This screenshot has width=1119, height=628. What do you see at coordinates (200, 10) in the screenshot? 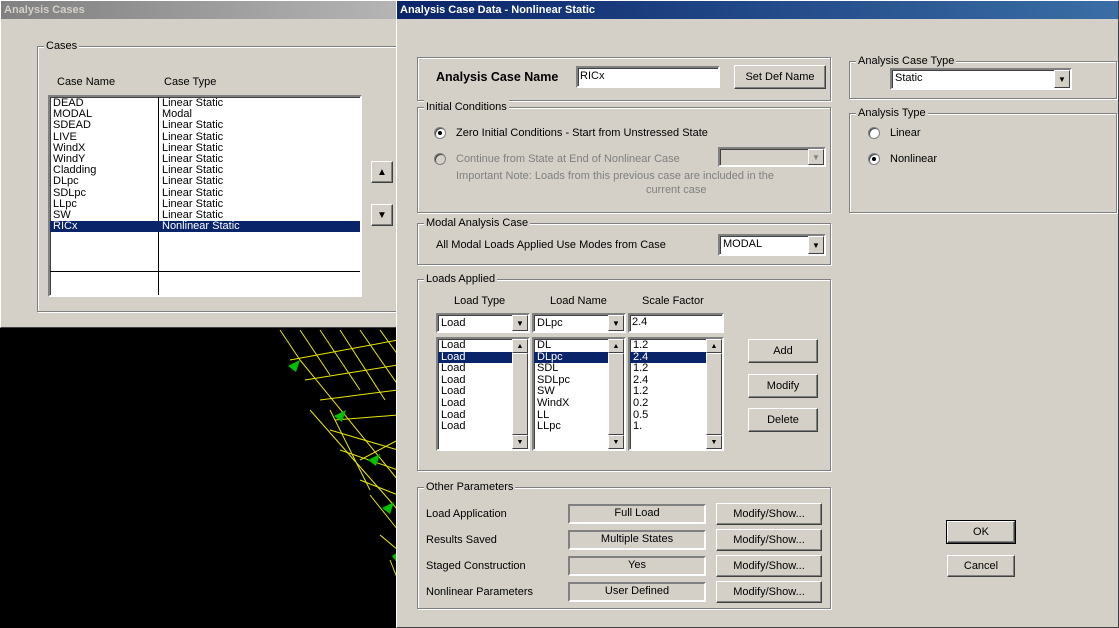
I see `analysis-cases-titlebar: Analysis Cases` at bounding box center [200, 10].